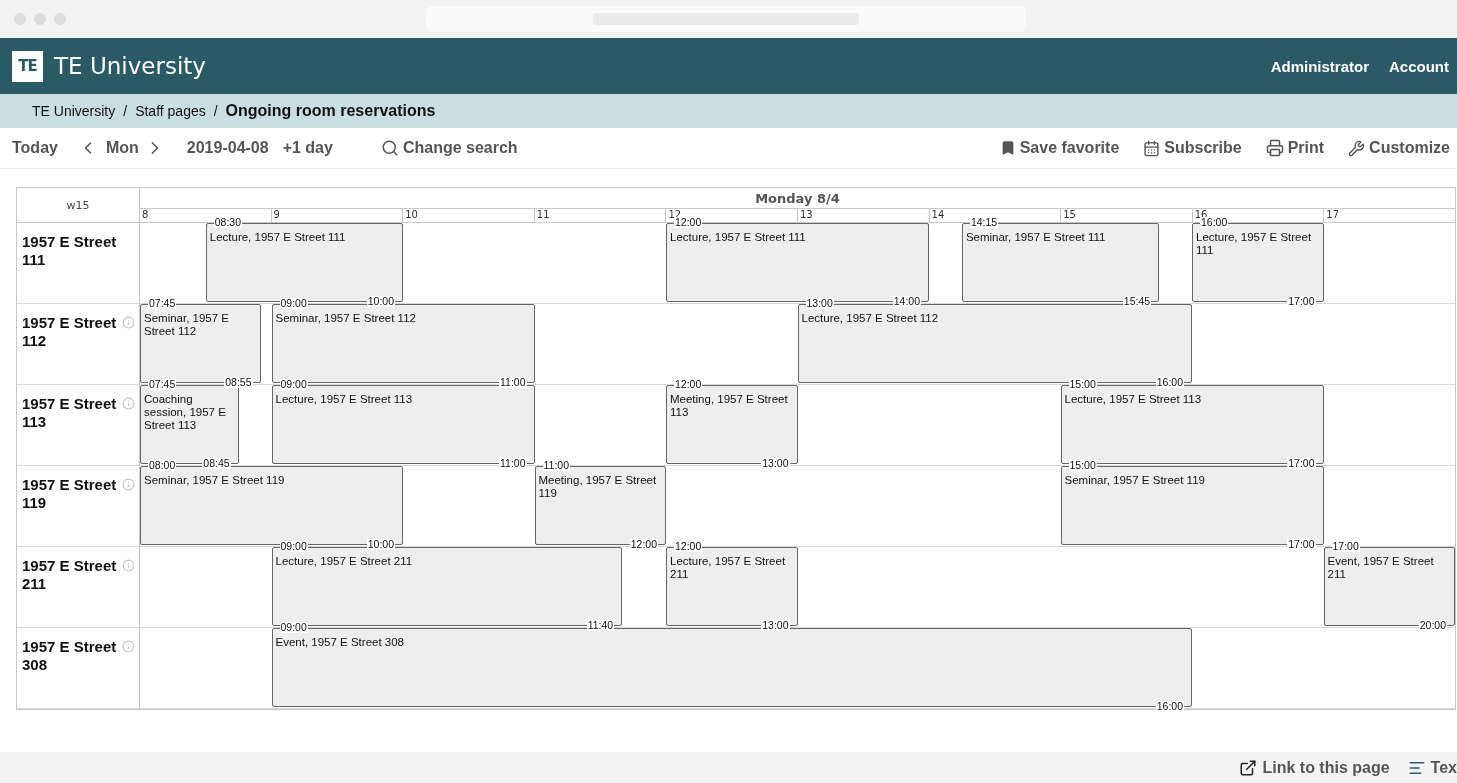 This screenshot has width=1457, height=783. What do you see at coordinates (870, 318) in the screenshot?
I see `reservation-title: Lecture, 1957 E Street 112` at bounding box center [870, 318].